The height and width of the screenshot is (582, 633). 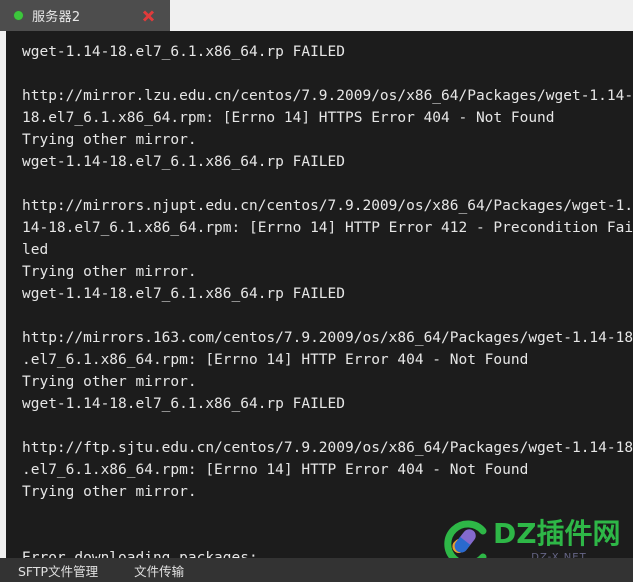 I want to click on terminal-line: Error downloading packages:, so click(x=140, y=554).